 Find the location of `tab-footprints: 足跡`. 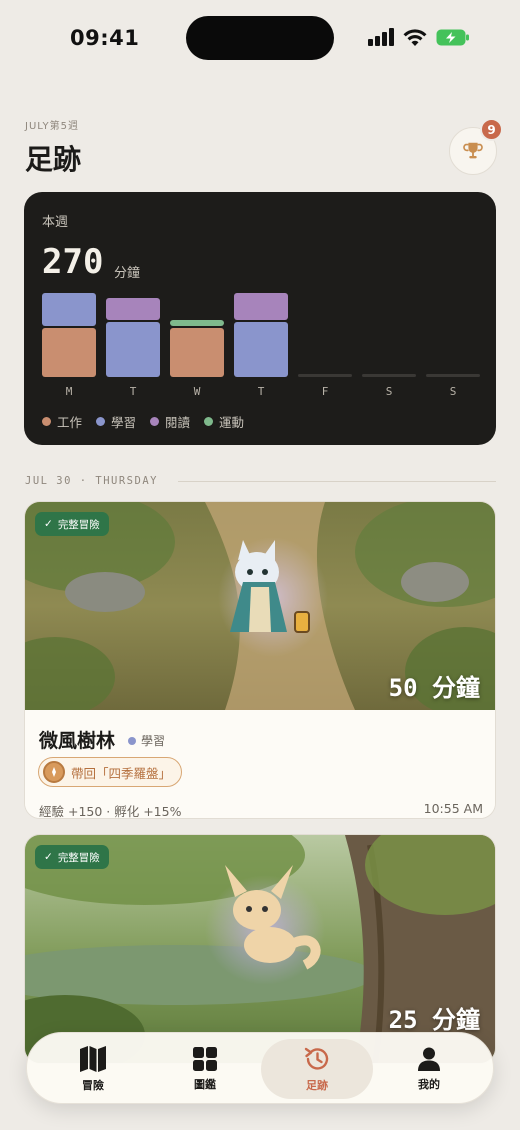

tab-footprints: 足跡 is located at coordinates (317, 1069).